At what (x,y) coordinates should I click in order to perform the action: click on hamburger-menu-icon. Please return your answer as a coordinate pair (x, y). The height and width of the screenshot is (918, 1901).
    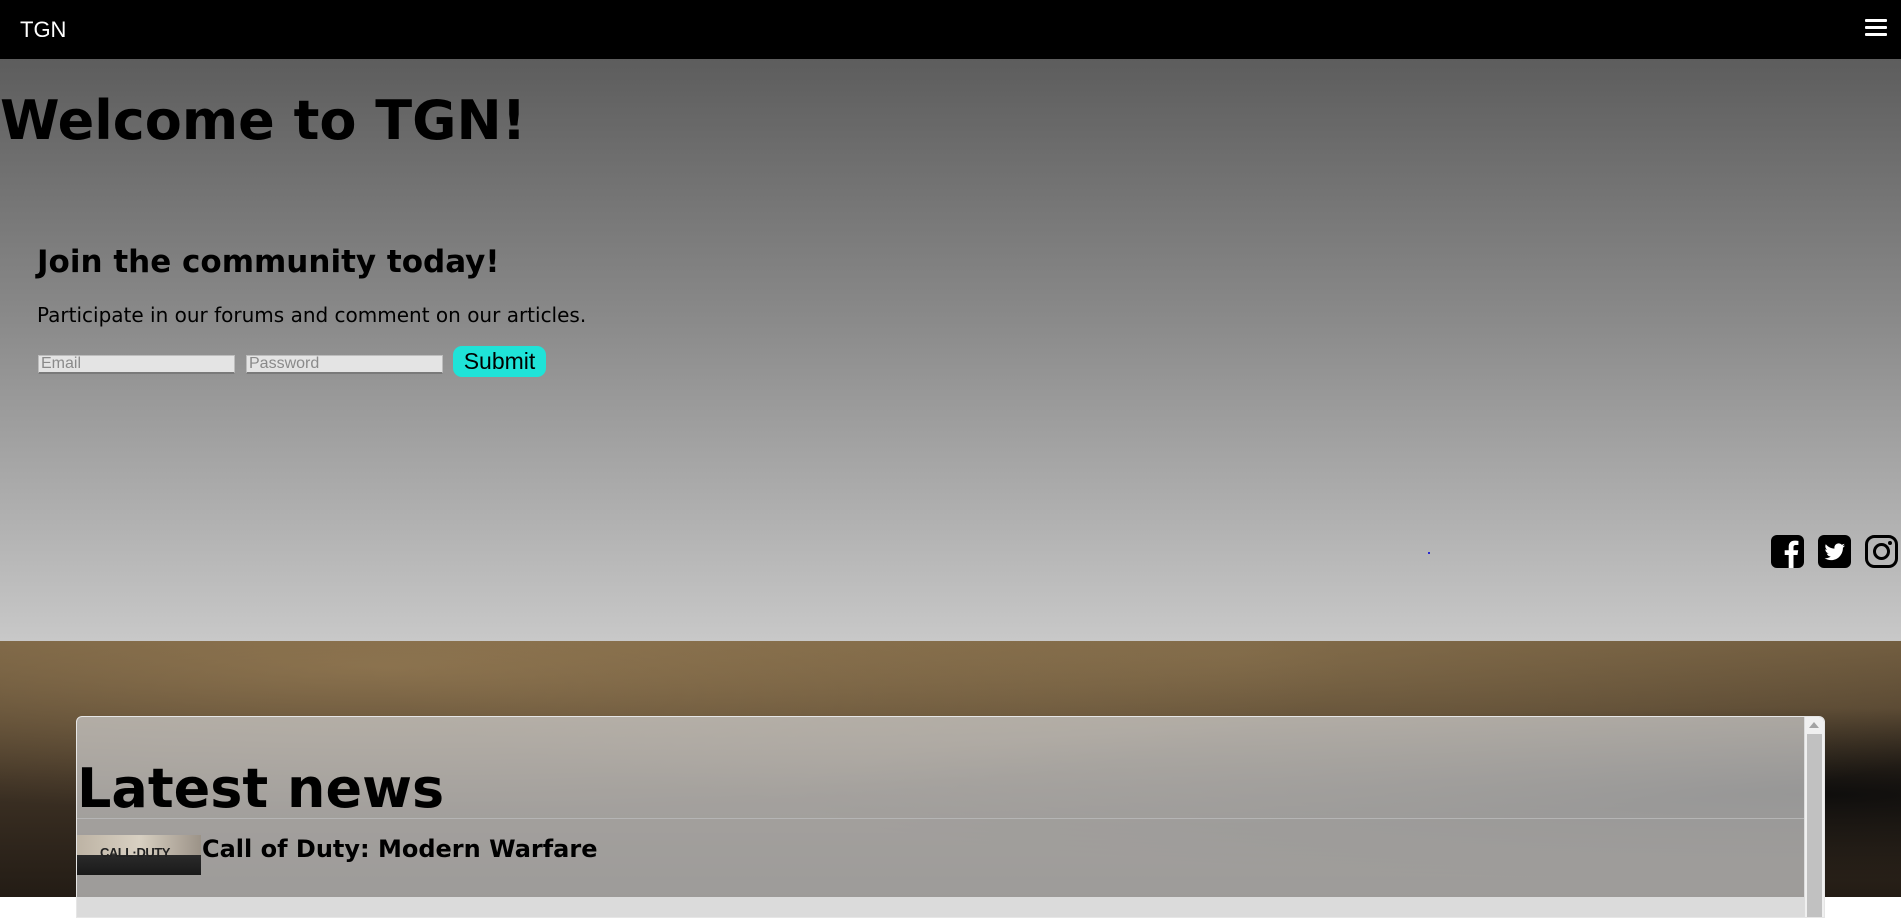
    Looking at the image, I should click on (1876, 29).